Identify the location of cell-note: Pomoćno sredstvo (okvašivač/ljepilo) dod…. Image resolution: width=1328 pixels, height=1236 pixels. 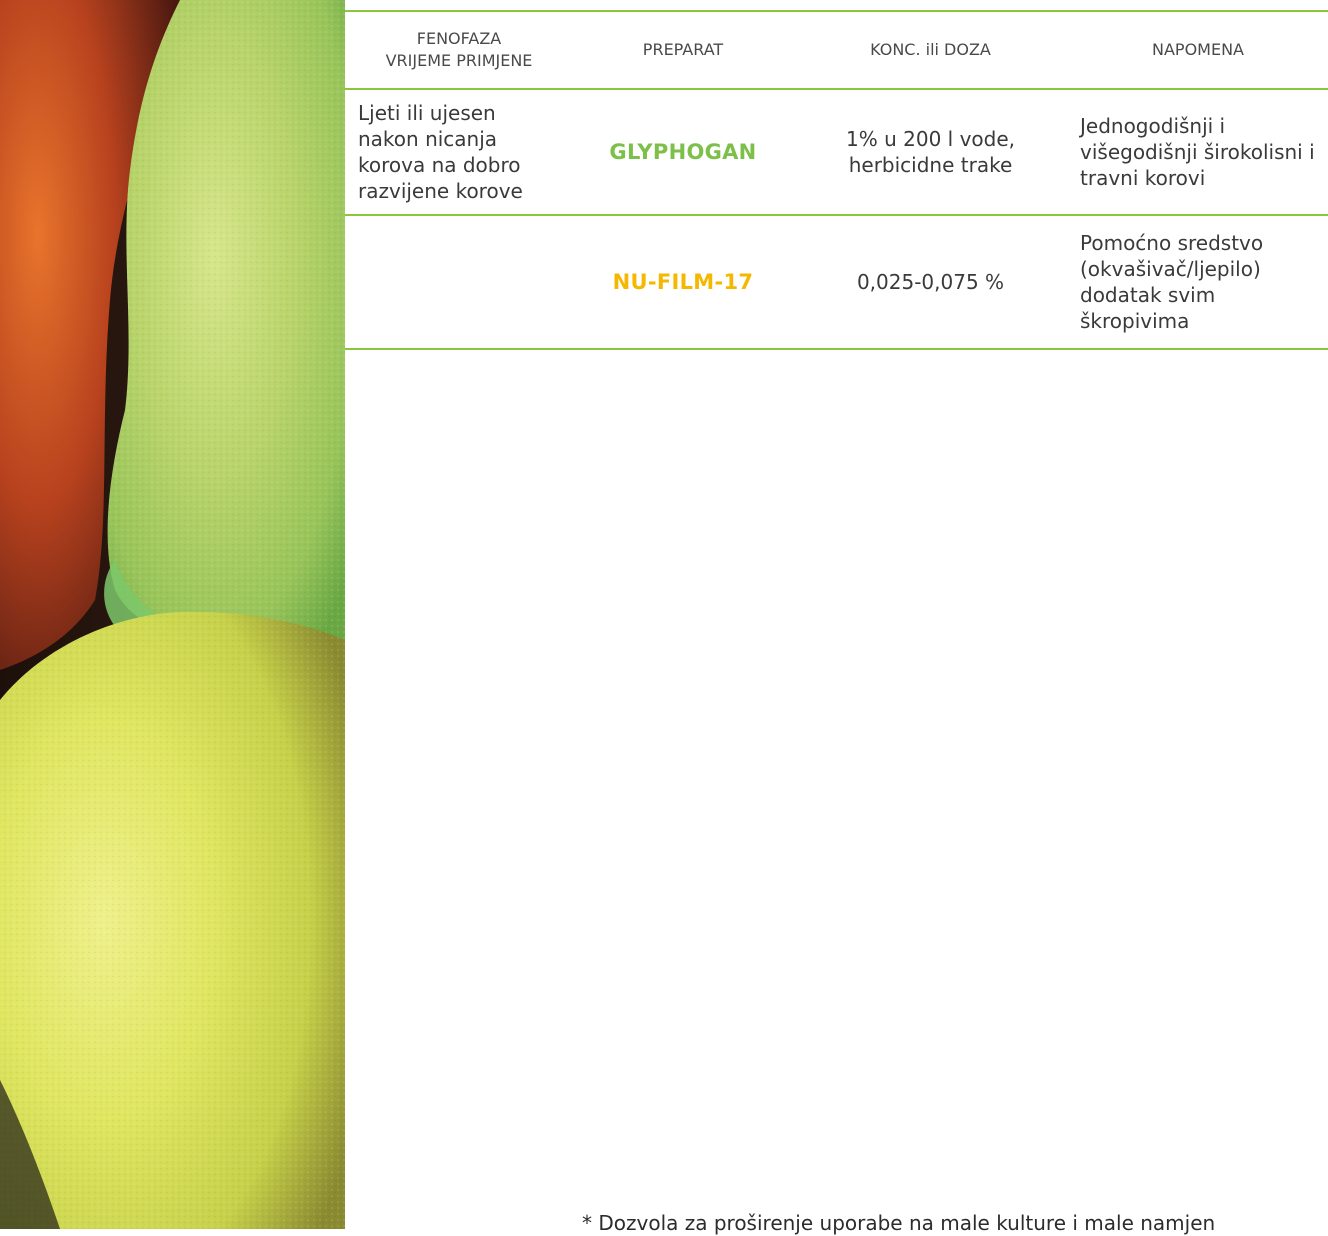
(1172, 282).